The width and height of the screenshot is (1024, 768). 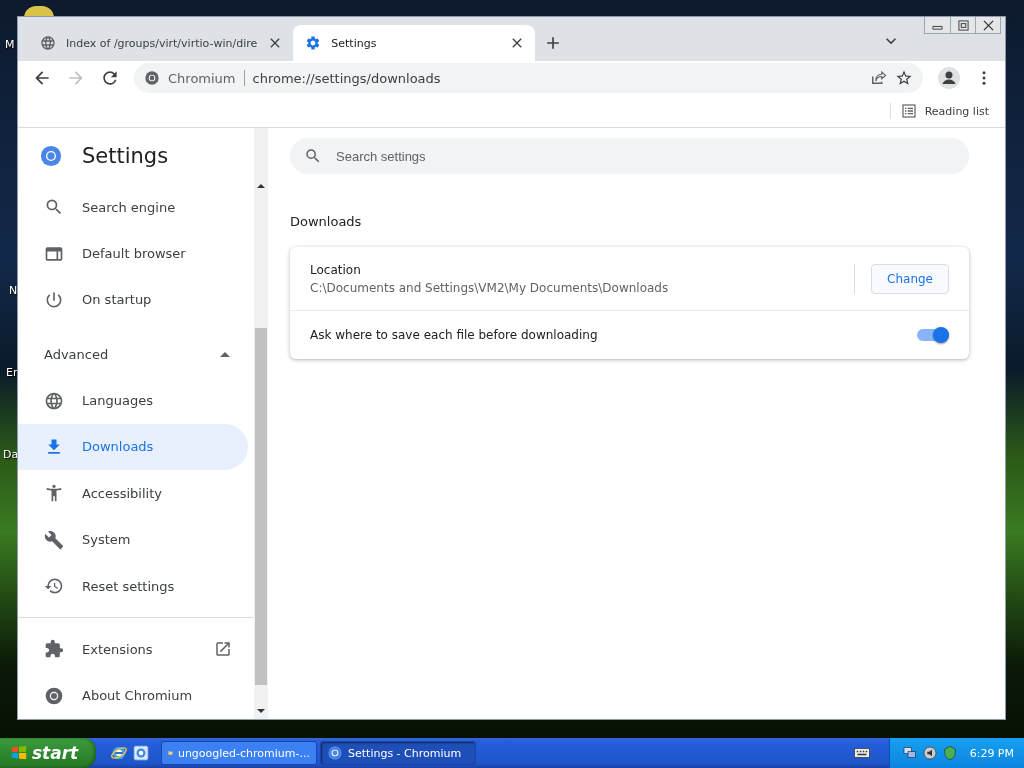 What do you see at coordinates (133, 400) in the screenshot?
I see `sidebar-item: Languages` at bounding box center [133, 400].